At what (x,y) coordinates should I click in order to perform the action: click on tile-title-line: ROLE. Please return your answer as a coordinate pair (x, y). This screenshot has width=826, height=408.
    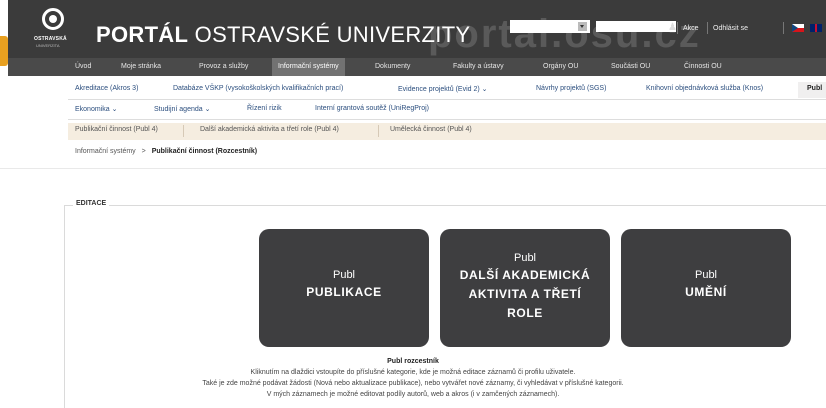
    Looking at the image, I should click on (525, 313).